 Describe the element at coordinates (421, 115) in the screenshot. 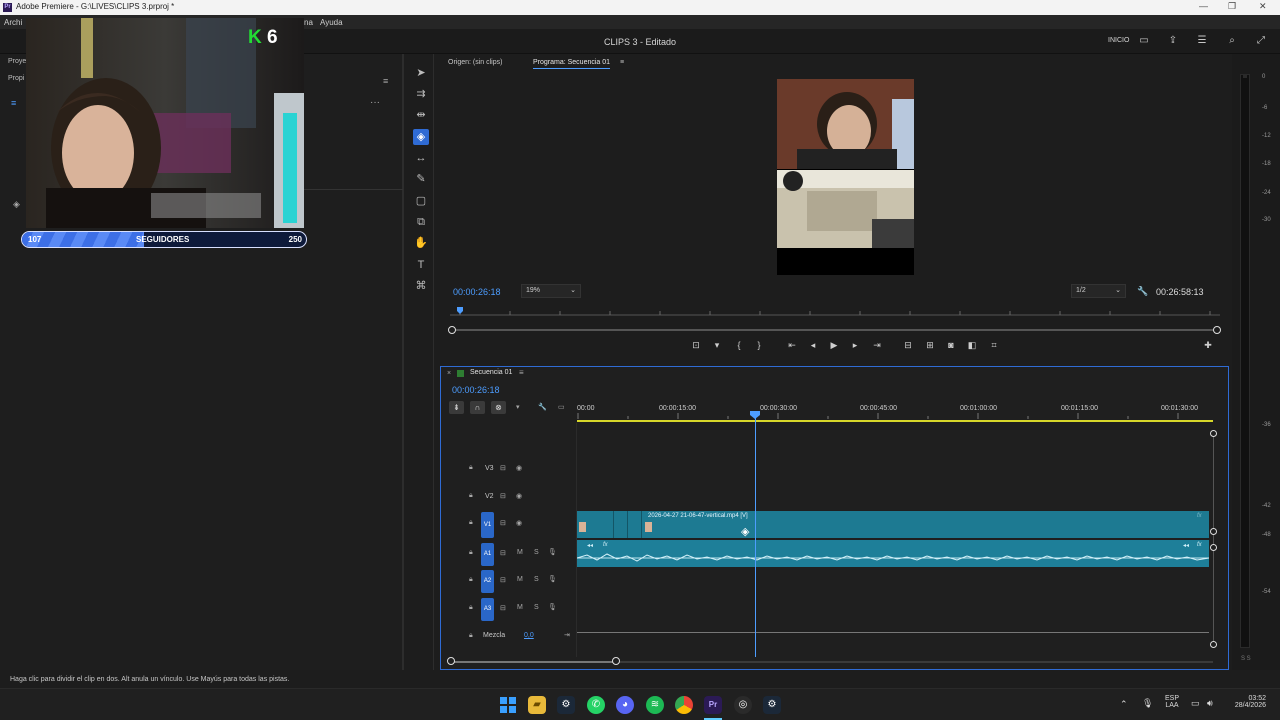

I see `ripple-edit-tool-icon: ⇹` at that location.